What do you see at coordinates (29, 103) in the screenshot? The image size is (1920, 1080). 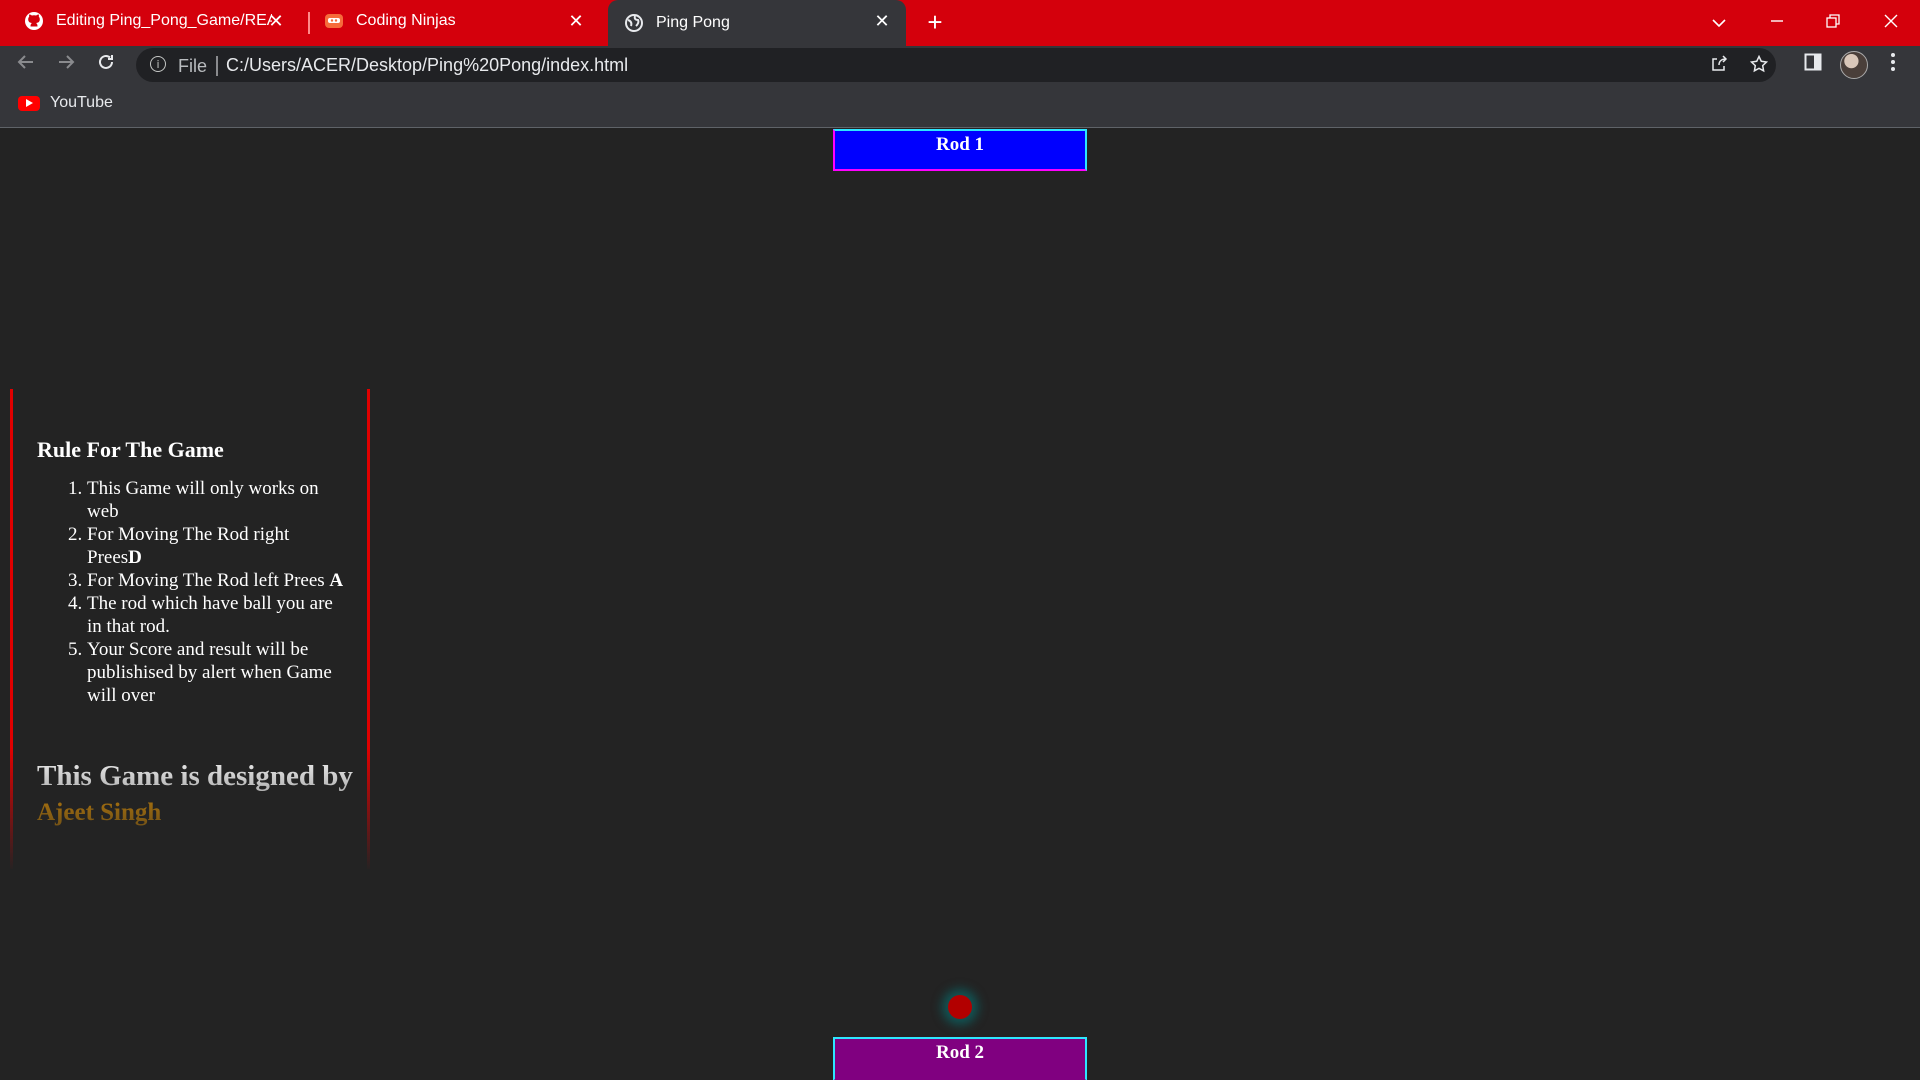 I see `youtube-icon` at bounding box center [29, 103].